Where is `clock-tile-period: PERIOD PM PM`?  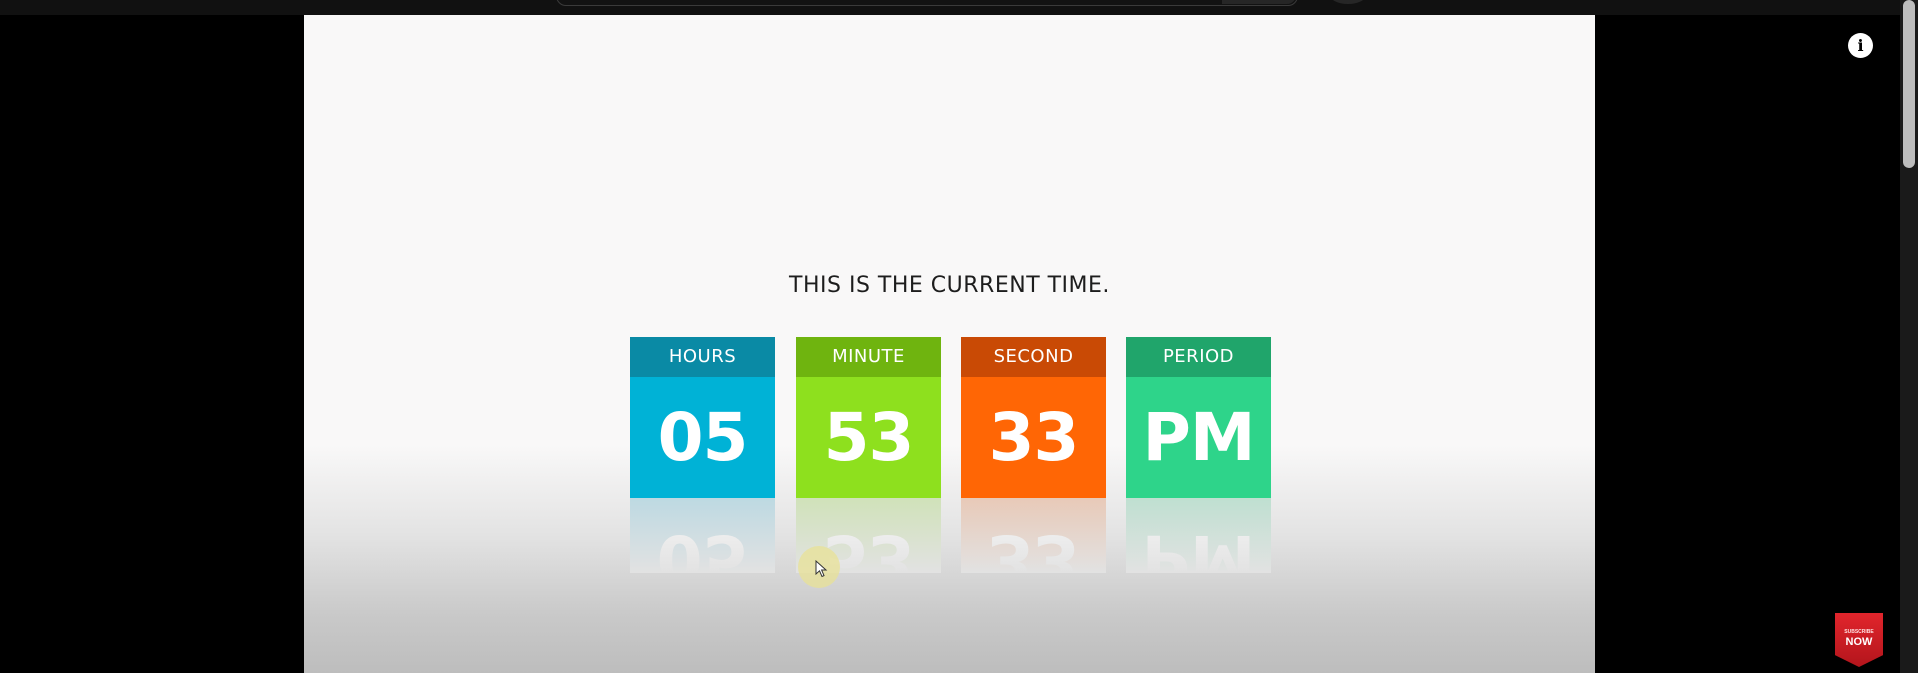
clock-tile-period: PERIOD PM PM is located at coordinates (1198, 455).